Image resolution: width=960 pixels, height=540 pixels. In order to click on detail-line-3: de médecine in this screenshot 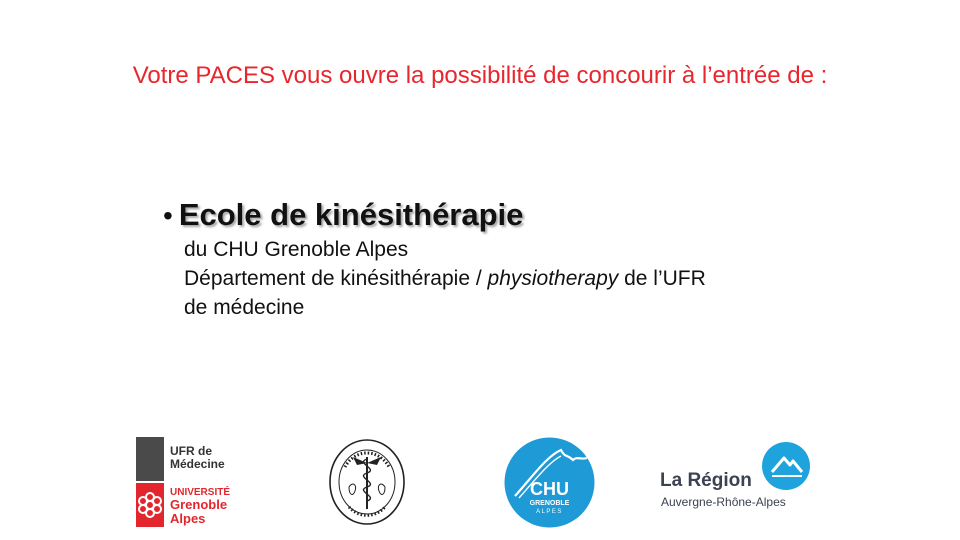, I will do `click(244, 307)`.